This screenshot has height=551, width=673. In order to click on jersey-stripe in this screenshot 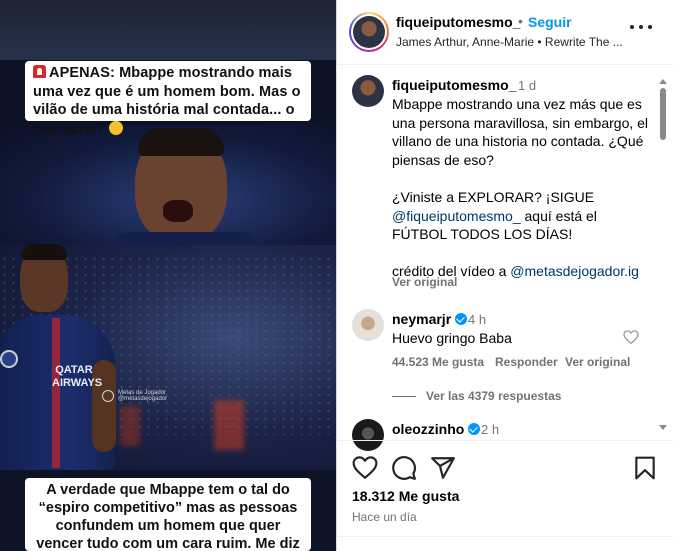, I will do `click(56, 393)`.